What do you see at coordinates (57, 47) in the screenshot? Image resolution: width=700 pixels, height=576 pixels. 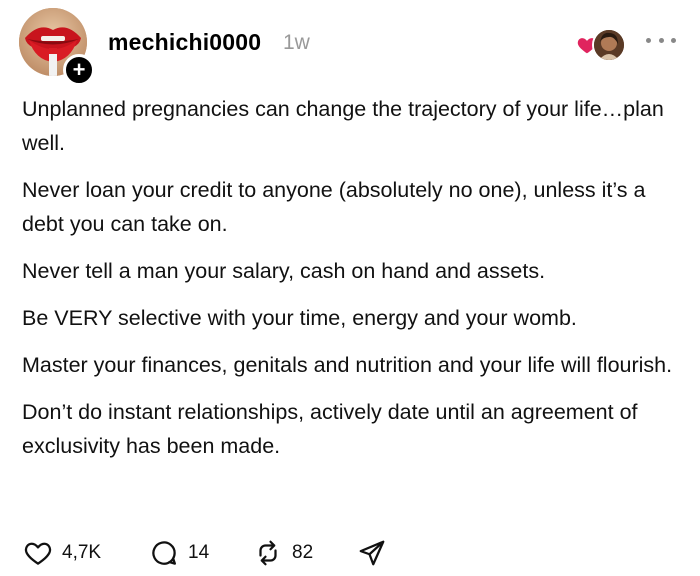 I see `author-avatar-container: +` at bounding box center [57, 47].